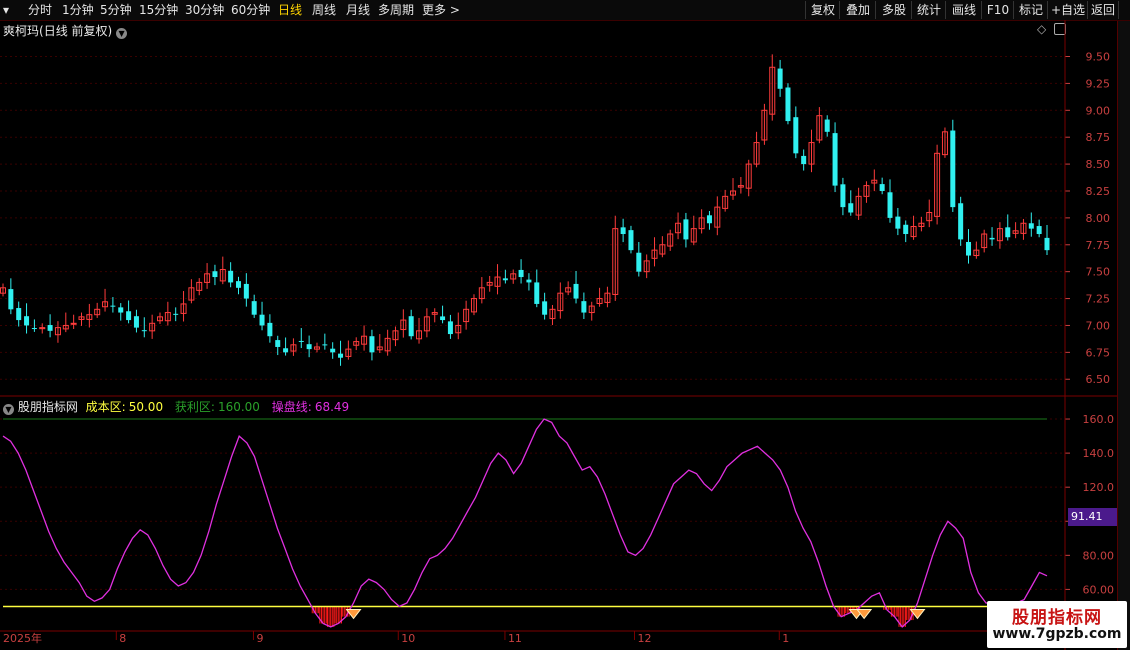 The image size is (1130, 650). I want to click on dropdown-circle-icon: ▼, so click(8, 409).